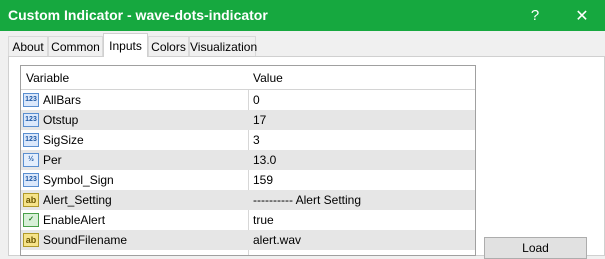 This screenshot has height=259, width=605. I want to click on tab-common: Common, so click(75, 46).